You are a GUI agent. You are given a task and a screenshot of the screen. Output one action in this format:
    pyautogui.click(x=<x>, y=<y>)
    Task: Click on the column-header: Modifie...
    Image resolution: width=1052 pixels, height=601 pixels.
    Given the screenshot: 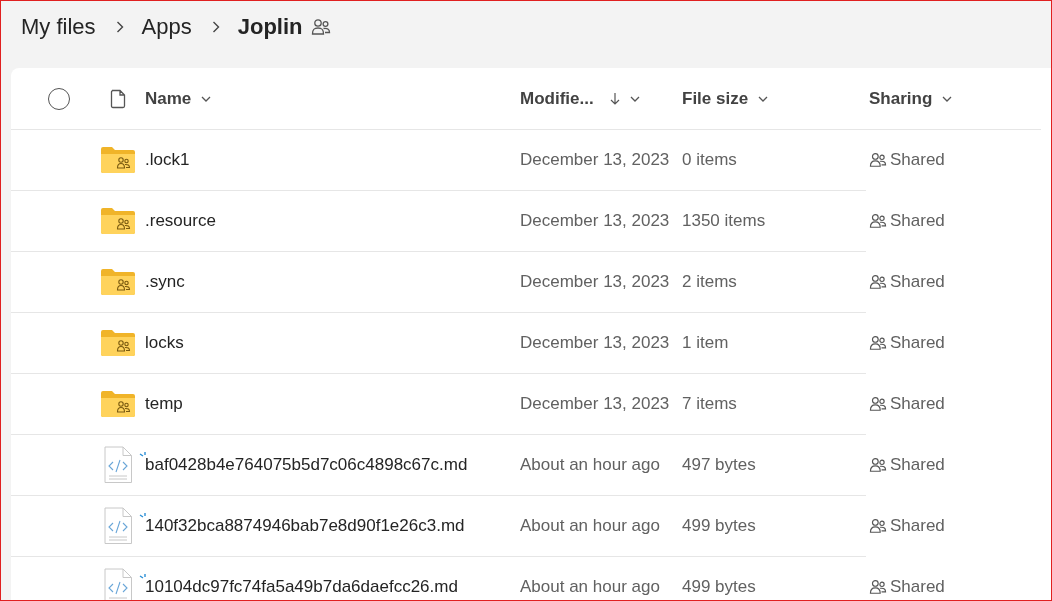 What is the action you would take?
    pyautogui.click(x=601, y=98)
    